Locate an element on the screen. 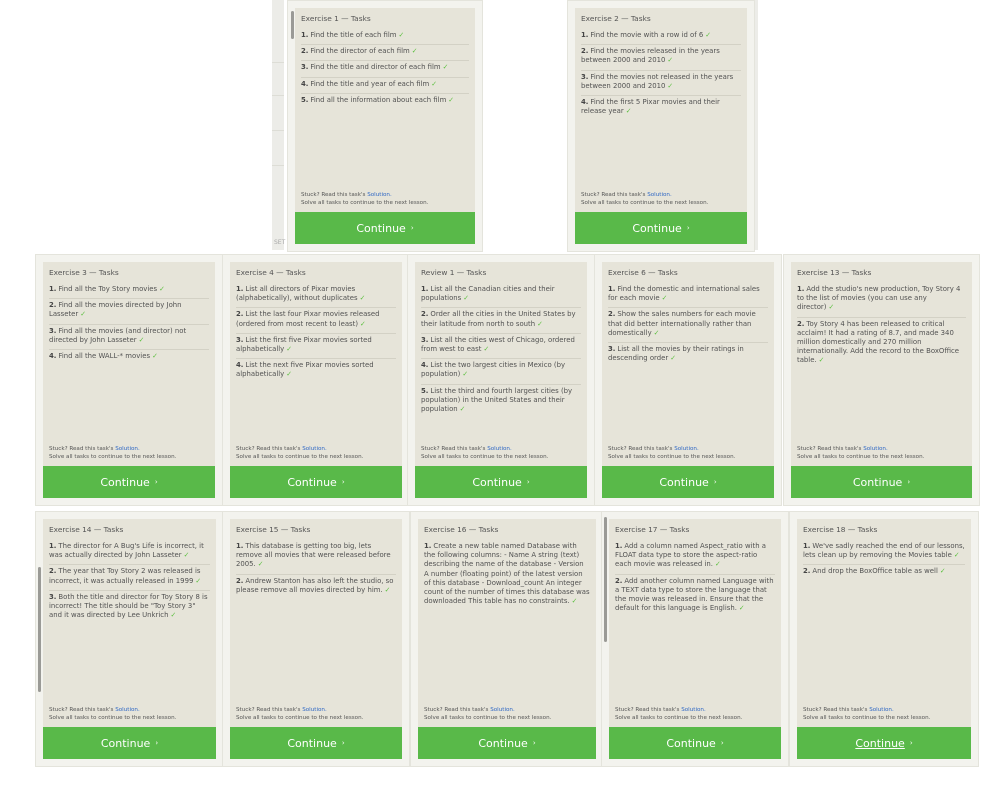  task-number: 4. is located at coordinates (425, 365).